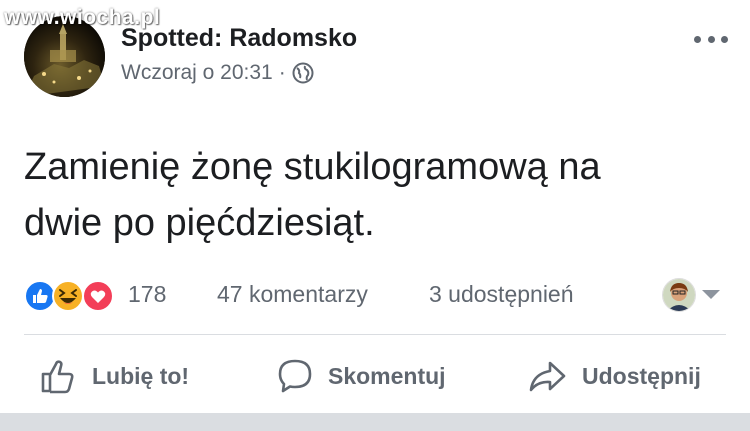  I want to click on action-bar: Lubię to! Skomentuj Udostępnij, so click(375, 376).